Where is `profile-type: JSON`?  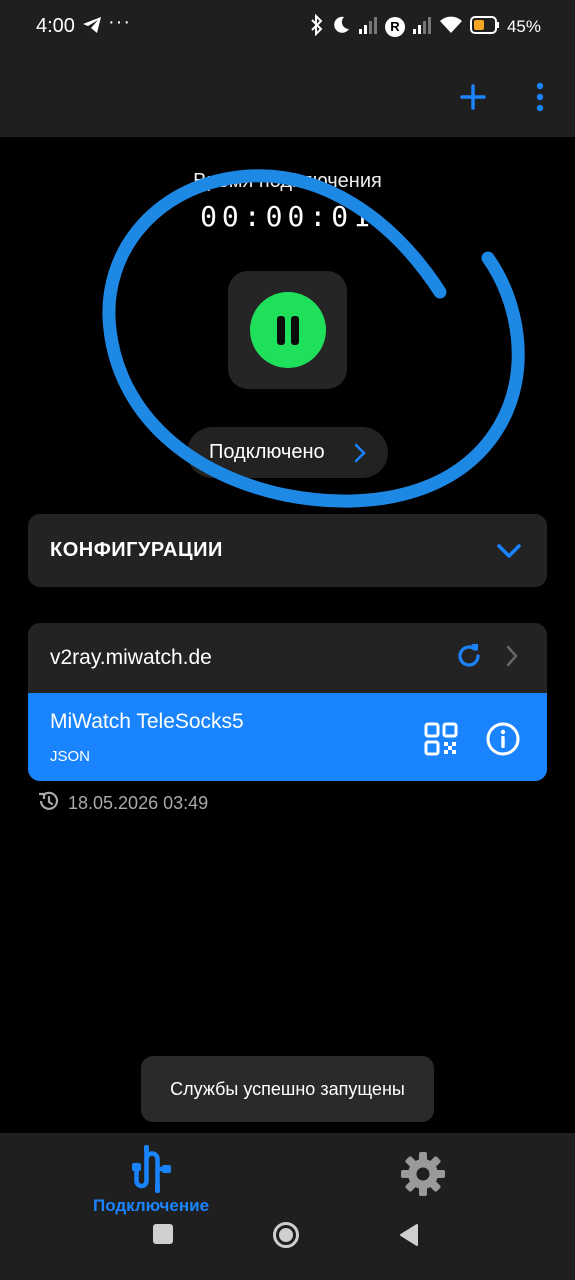
profile-type: JSON is located at coordinates (70, 756).